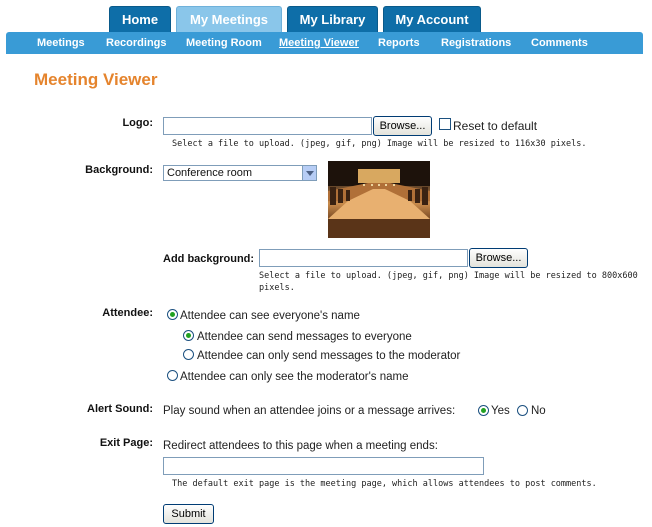 The image size is (652, 527). What do you see at coordinates (500, 411) in the screenshot?
I see `alert-yes-label: Yes` at bounding box center [500, 411].